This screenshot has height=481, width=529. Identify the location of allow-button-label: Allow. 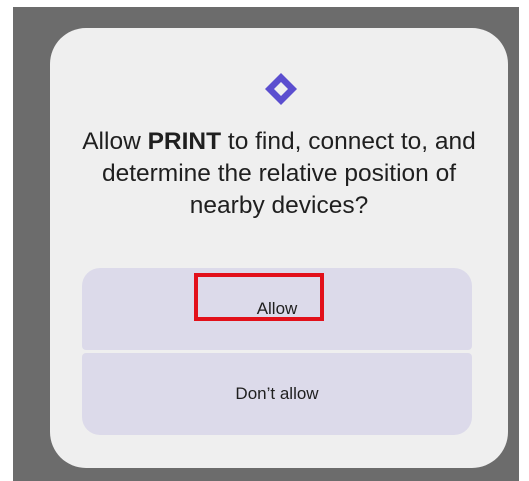
(277, 308).